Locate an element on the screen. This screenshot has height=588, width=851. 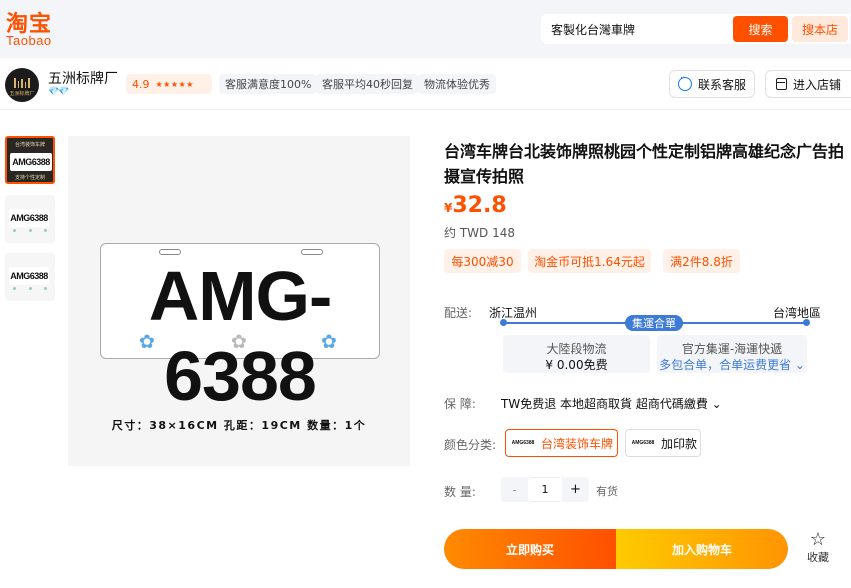
ship-origin: 浙江温州 is located at coordinates (513, 313).